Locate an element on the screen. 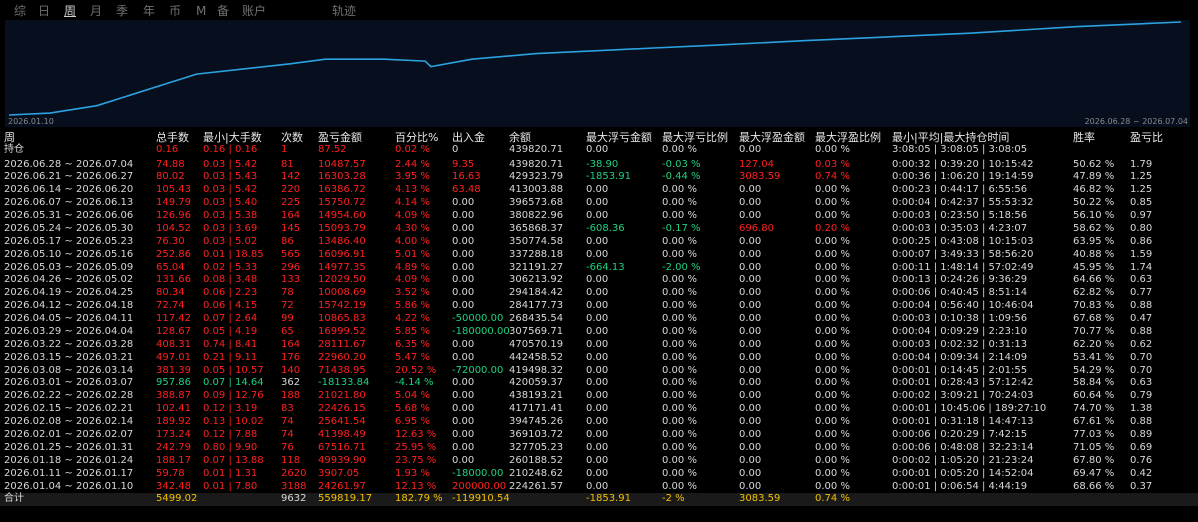 The width and height of the screenshot is (1198, 522). tab-8: 备 is located at coordinates (223, 11).